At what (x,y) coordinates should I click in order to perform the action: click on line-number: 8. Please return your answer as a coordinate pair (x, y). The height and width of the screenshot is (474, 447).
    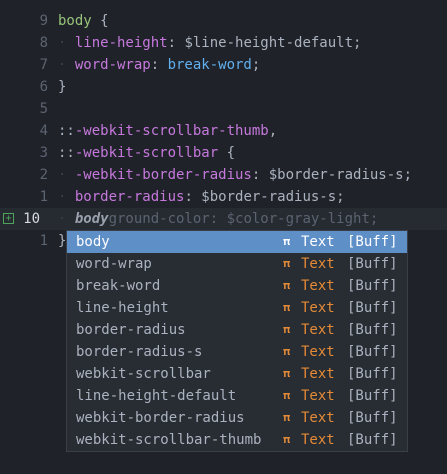
    Looking at the image, I should click on (43, 43).